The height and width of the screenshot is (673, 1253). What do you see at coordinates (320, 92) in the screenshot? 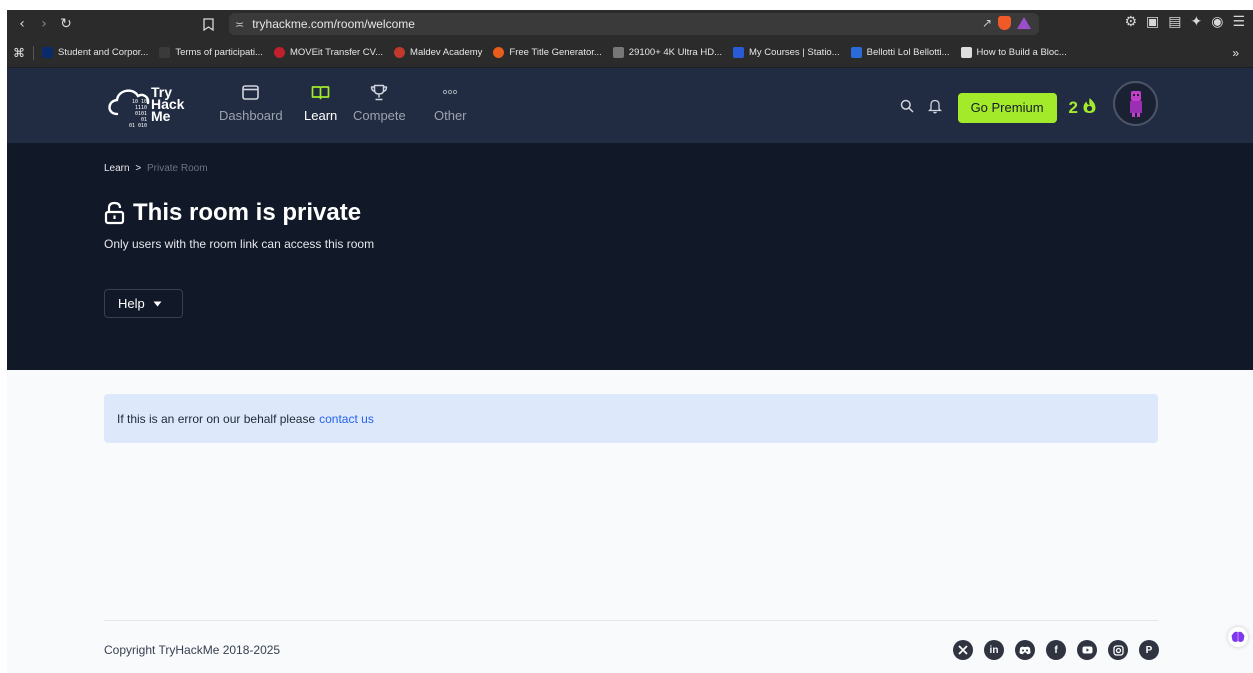
I see `book-icon` at bounding box center [320, 92].